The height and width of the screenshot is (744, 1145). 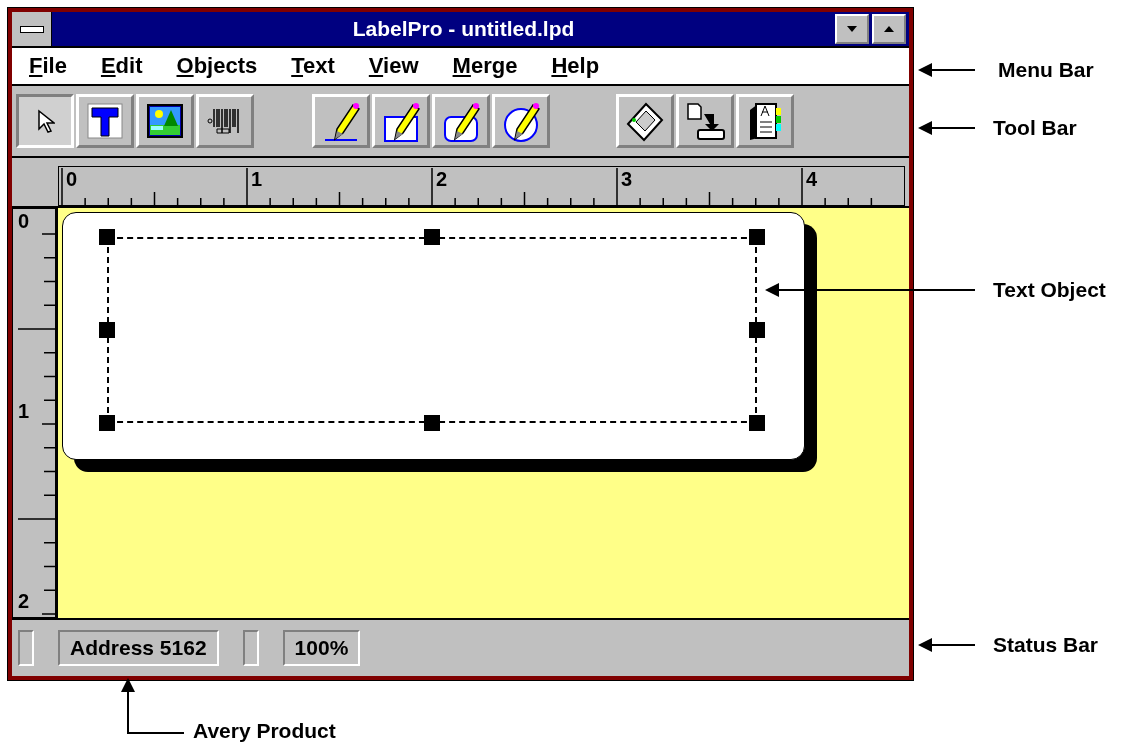 I want to click on print-button, so click(x=645, y=121).